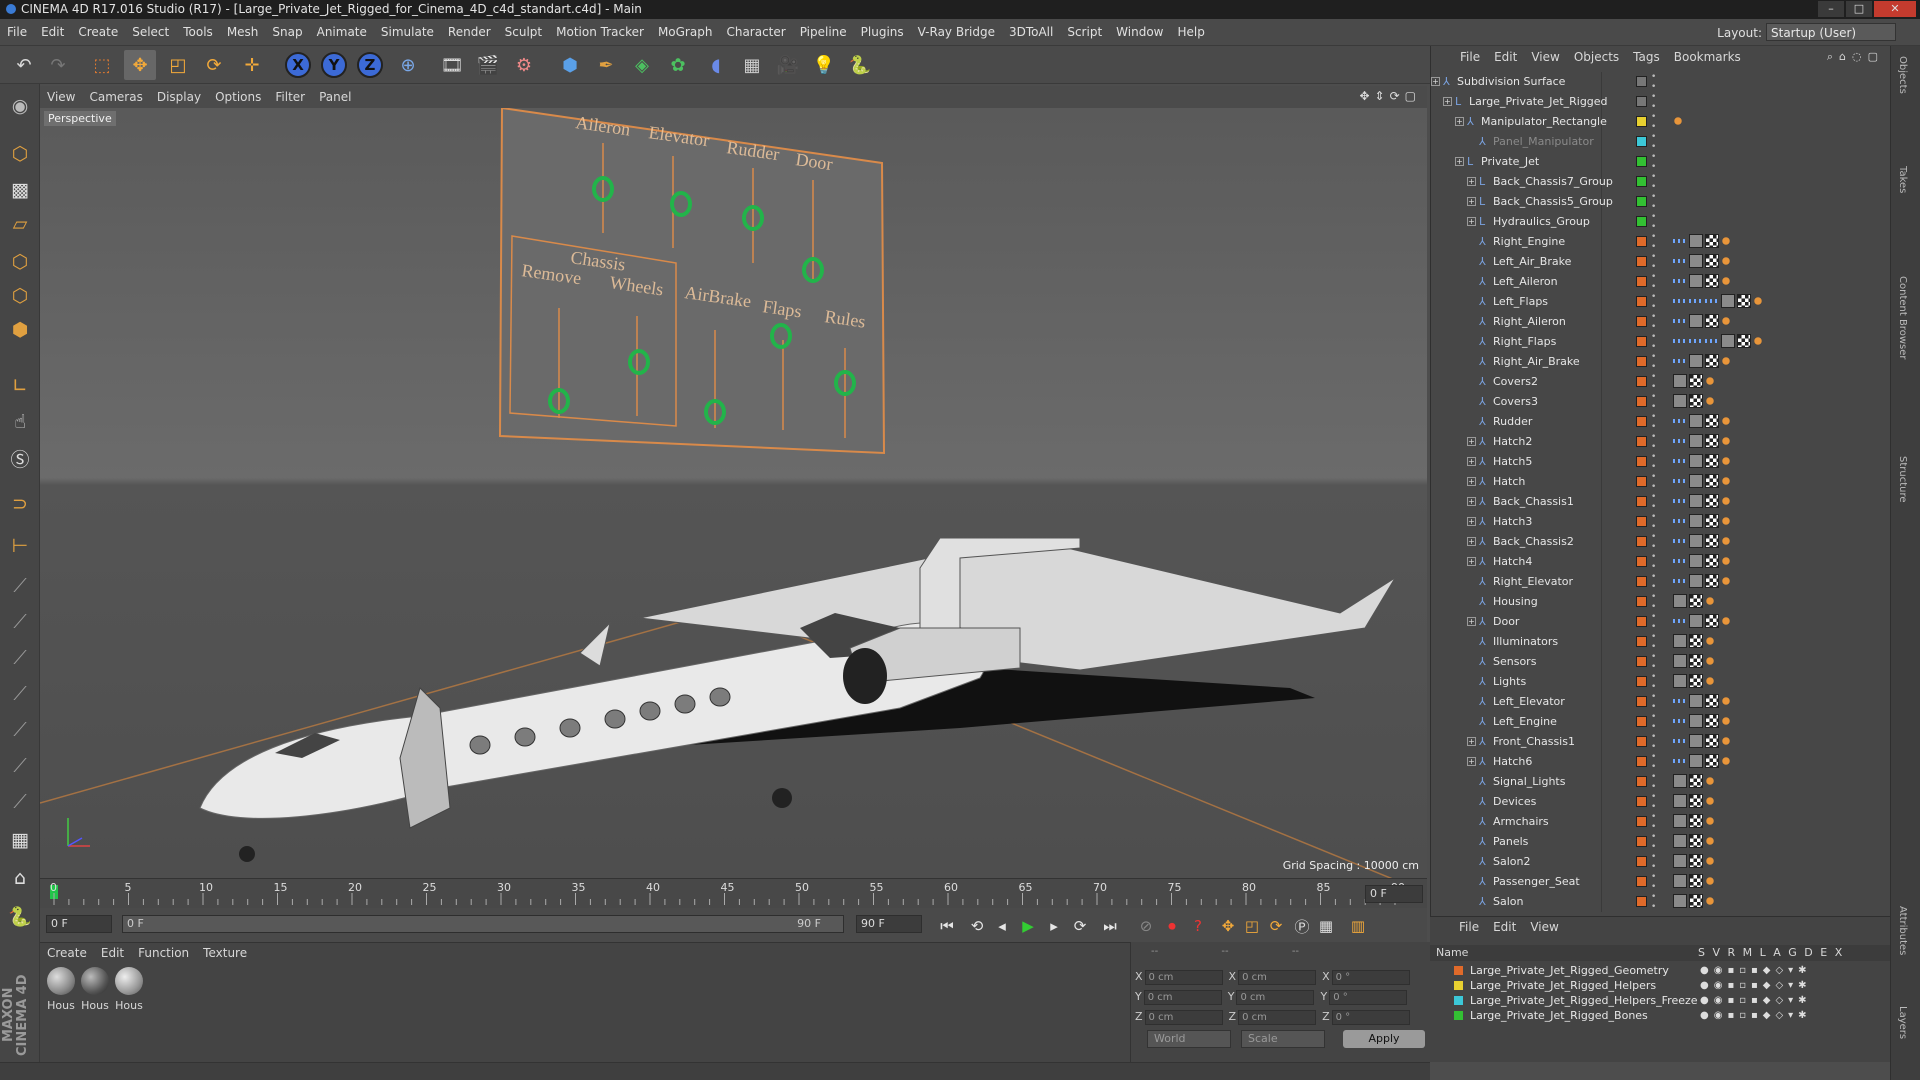 The width and height of the screenshot is (1920, 1080). Describe the element at coordinates (1661, 262) in the screenshot. I see `object-row: ⅄ Left_Air_Brake • •` at that location.